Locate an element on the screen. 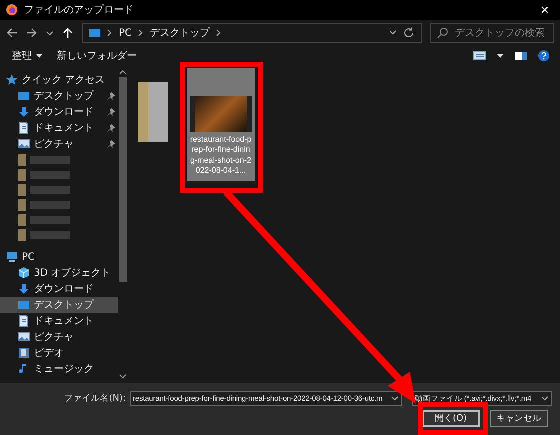  file-name-label: ファイル名(N): is located at coordinates (95, 398).